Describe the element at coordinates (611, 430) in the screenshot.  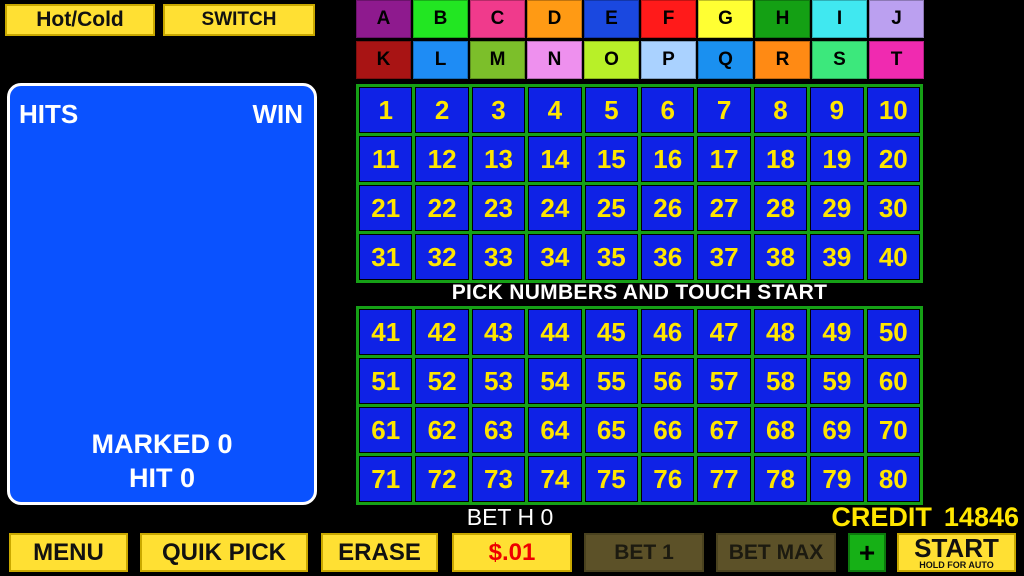
I see `number-cell-65: 65` at that location.